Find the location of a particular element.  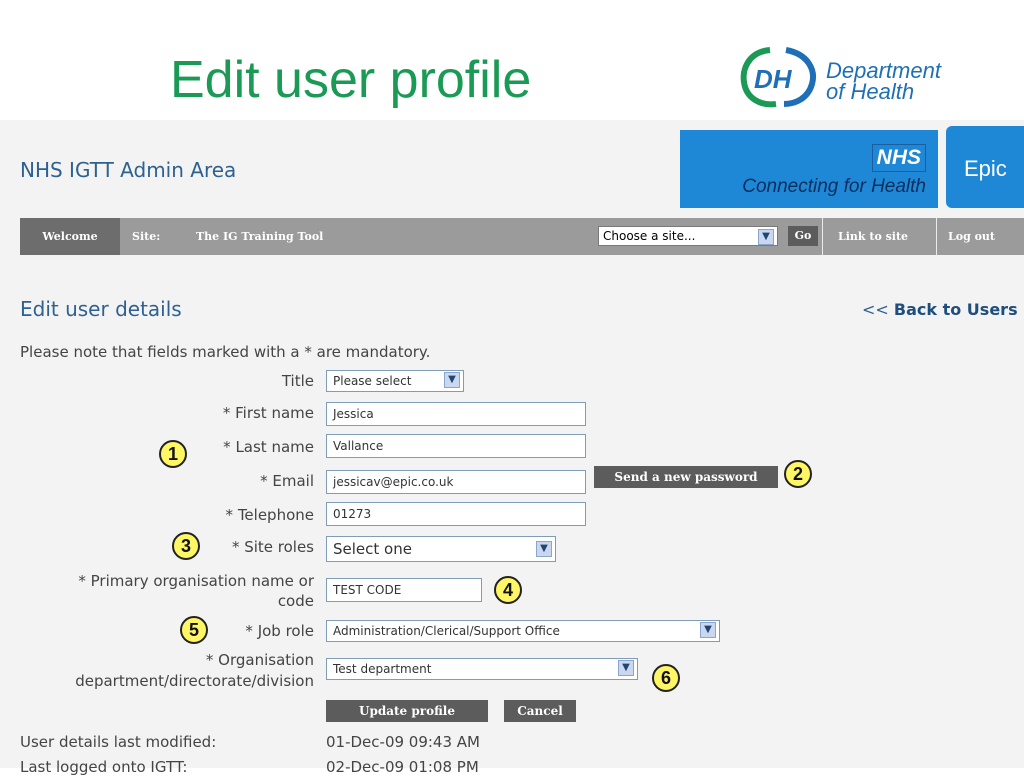

last-logged-value: 02-Dec-09 01:08 PM is located at coordinates (402, 767).